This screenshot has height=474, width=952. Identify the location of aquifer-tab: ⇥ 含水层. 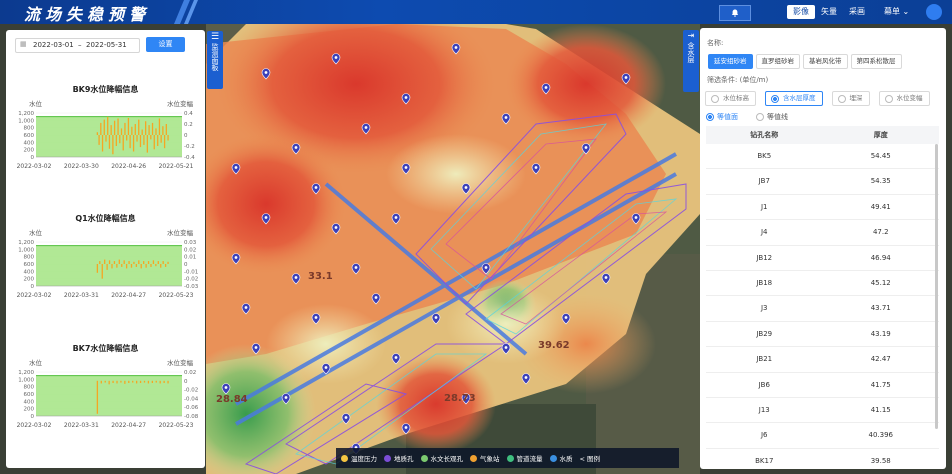
(691, 61).